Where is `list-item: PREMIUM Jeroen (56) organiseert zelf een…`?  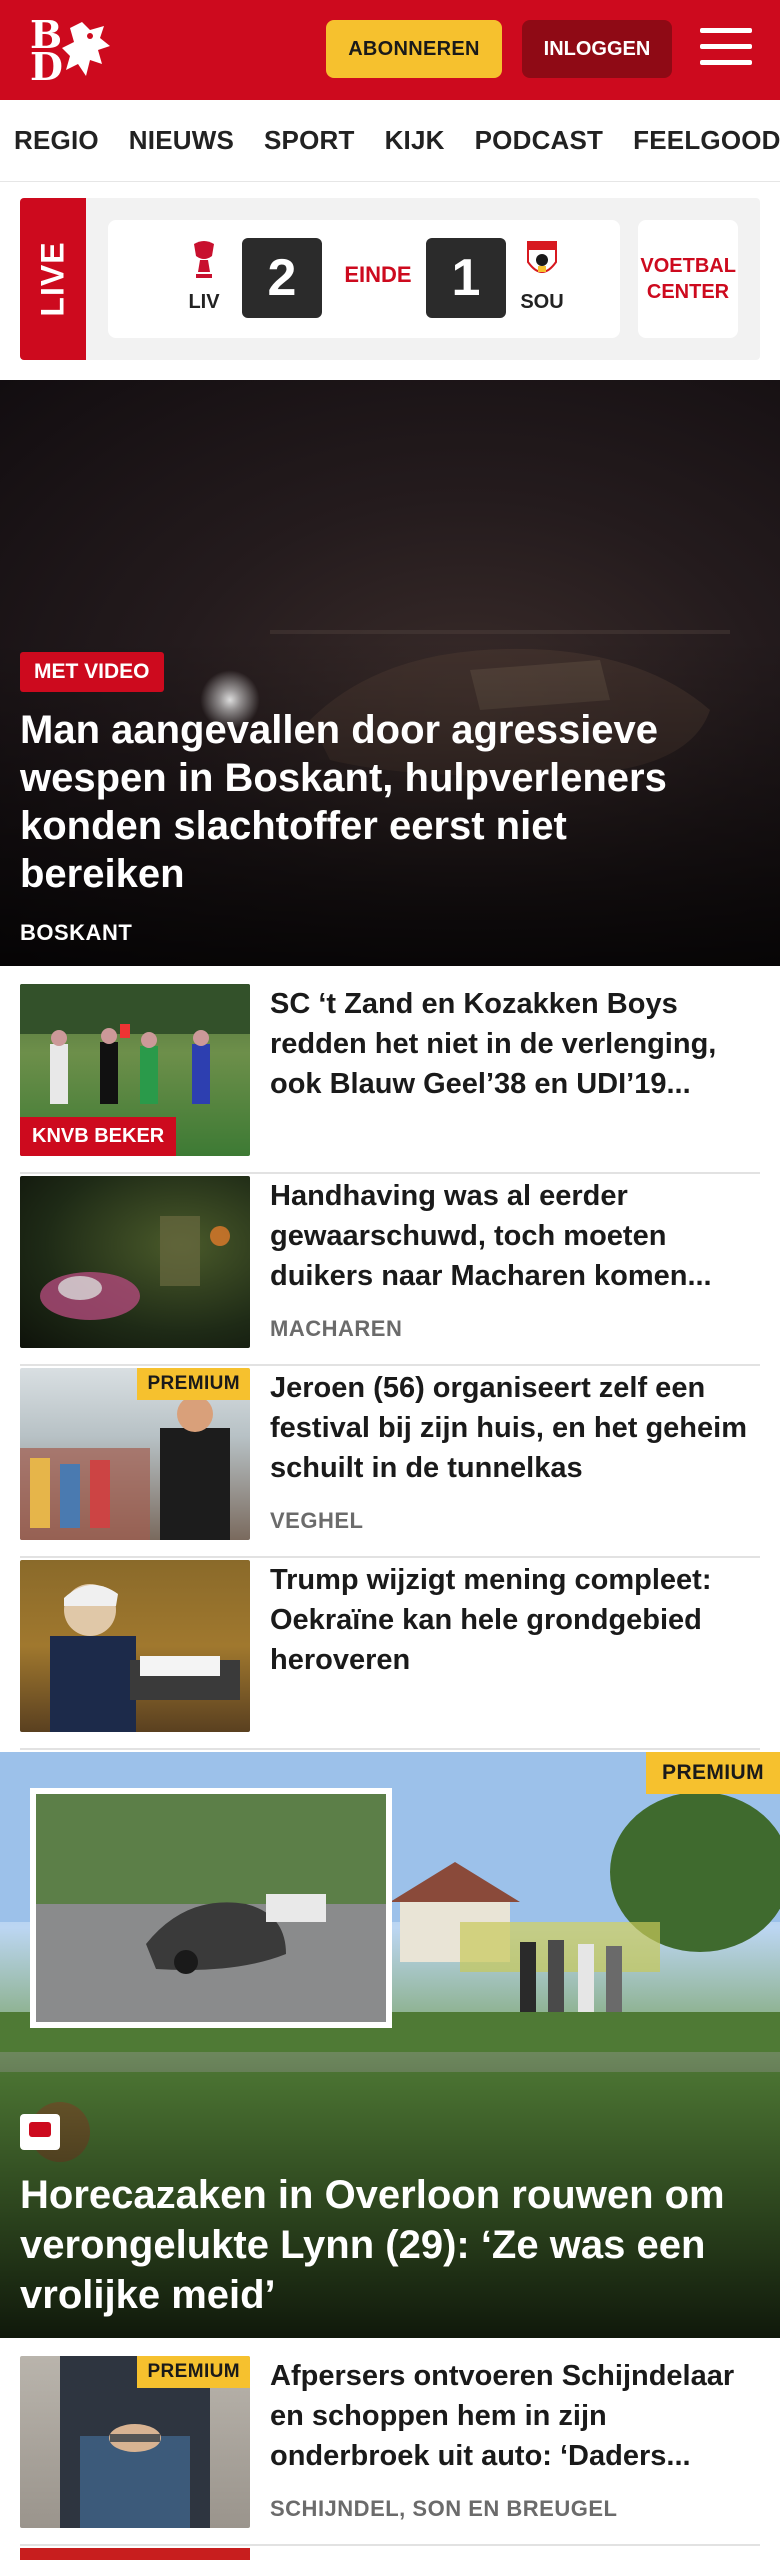 list-item: PREMIUM Jeroen (56) organiseert zelf een… is located at coordinates (390, 1463).